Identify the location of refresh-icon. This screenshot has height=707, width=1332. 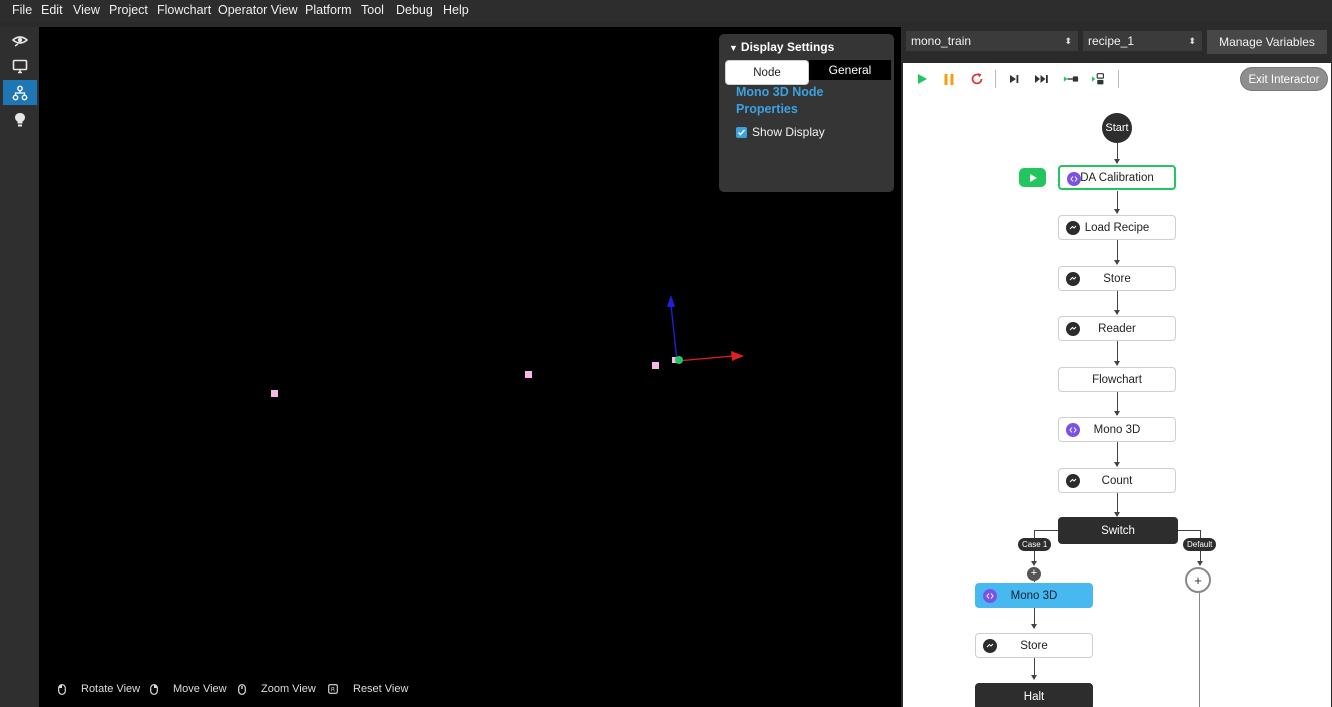
(977, 79).